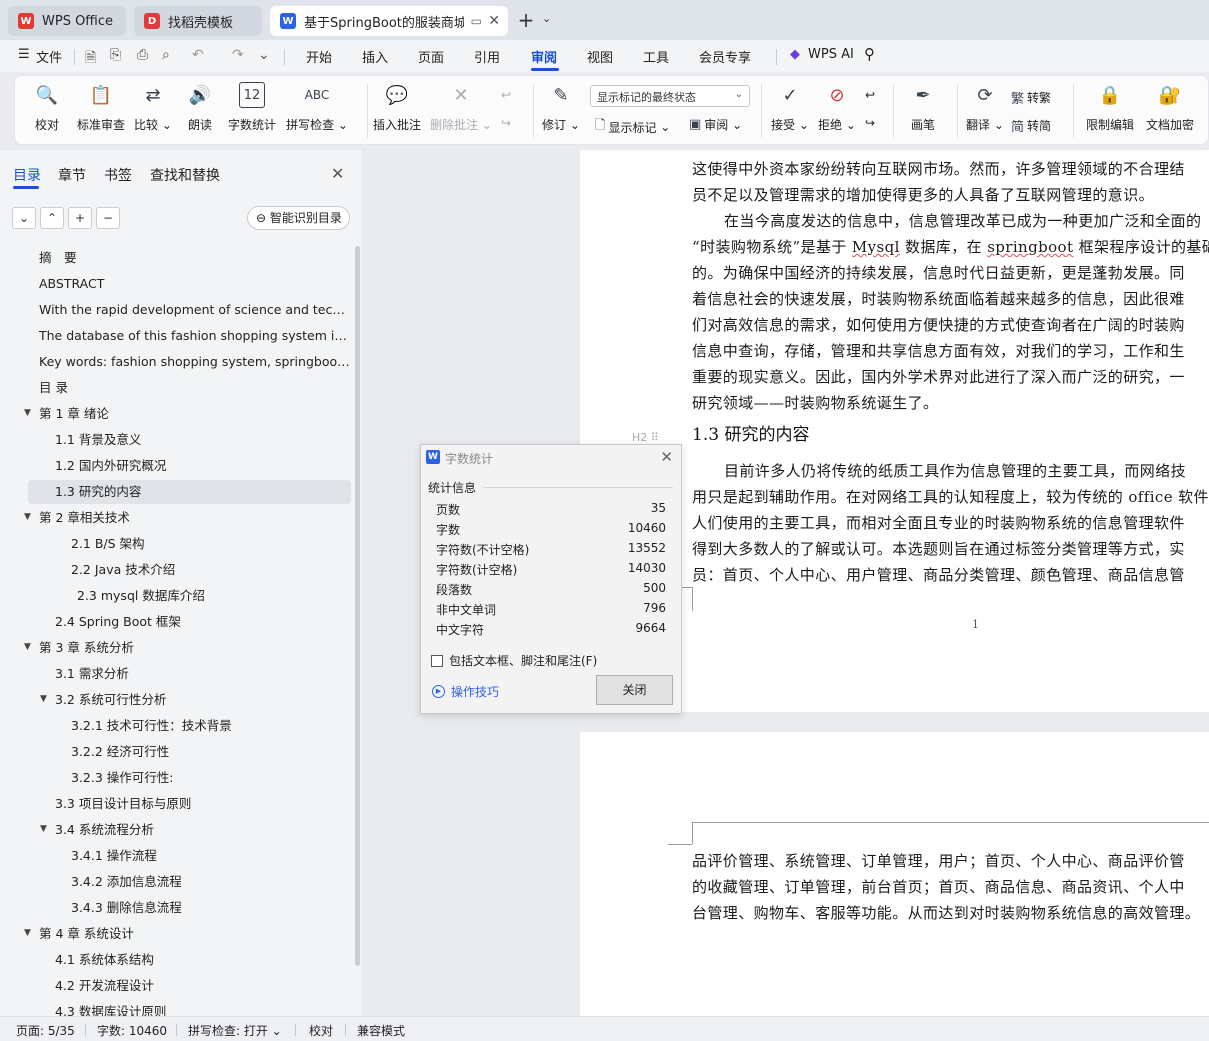  Describe the element at coordinates (389, 21) in the screenshot. I see `tab-document: W 基于SpringBoot的服装商城购 ▭ ✕` at that location.